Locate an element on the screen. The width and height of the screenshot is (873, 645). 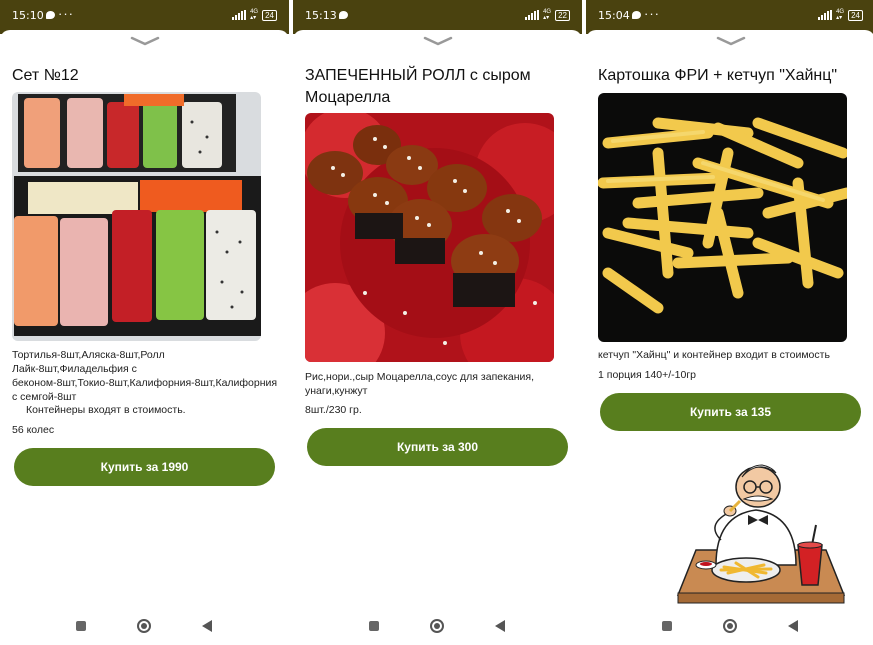
status-time: 15:04 is located at coordinates (614, 15).